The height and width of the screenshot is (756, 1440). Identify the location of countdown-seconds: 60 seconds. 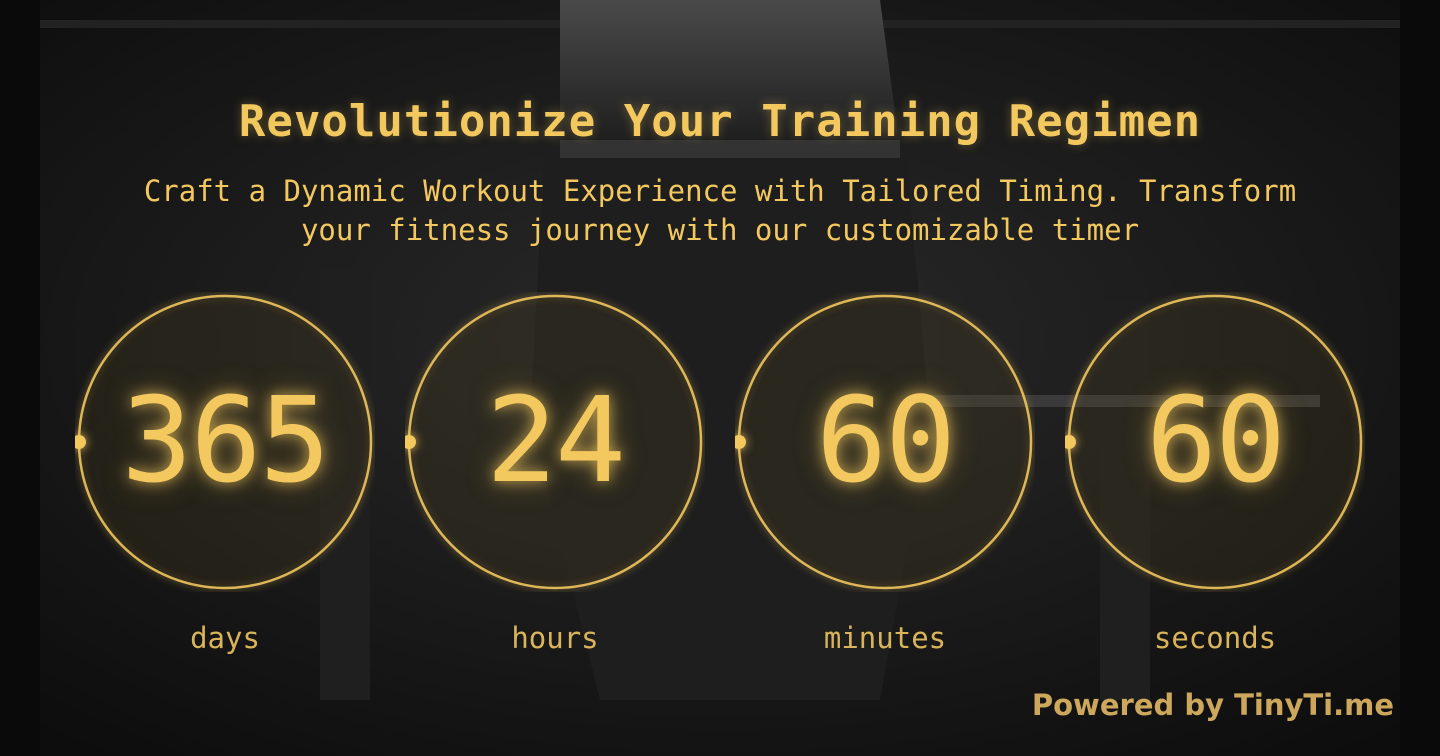
(1215, 487).